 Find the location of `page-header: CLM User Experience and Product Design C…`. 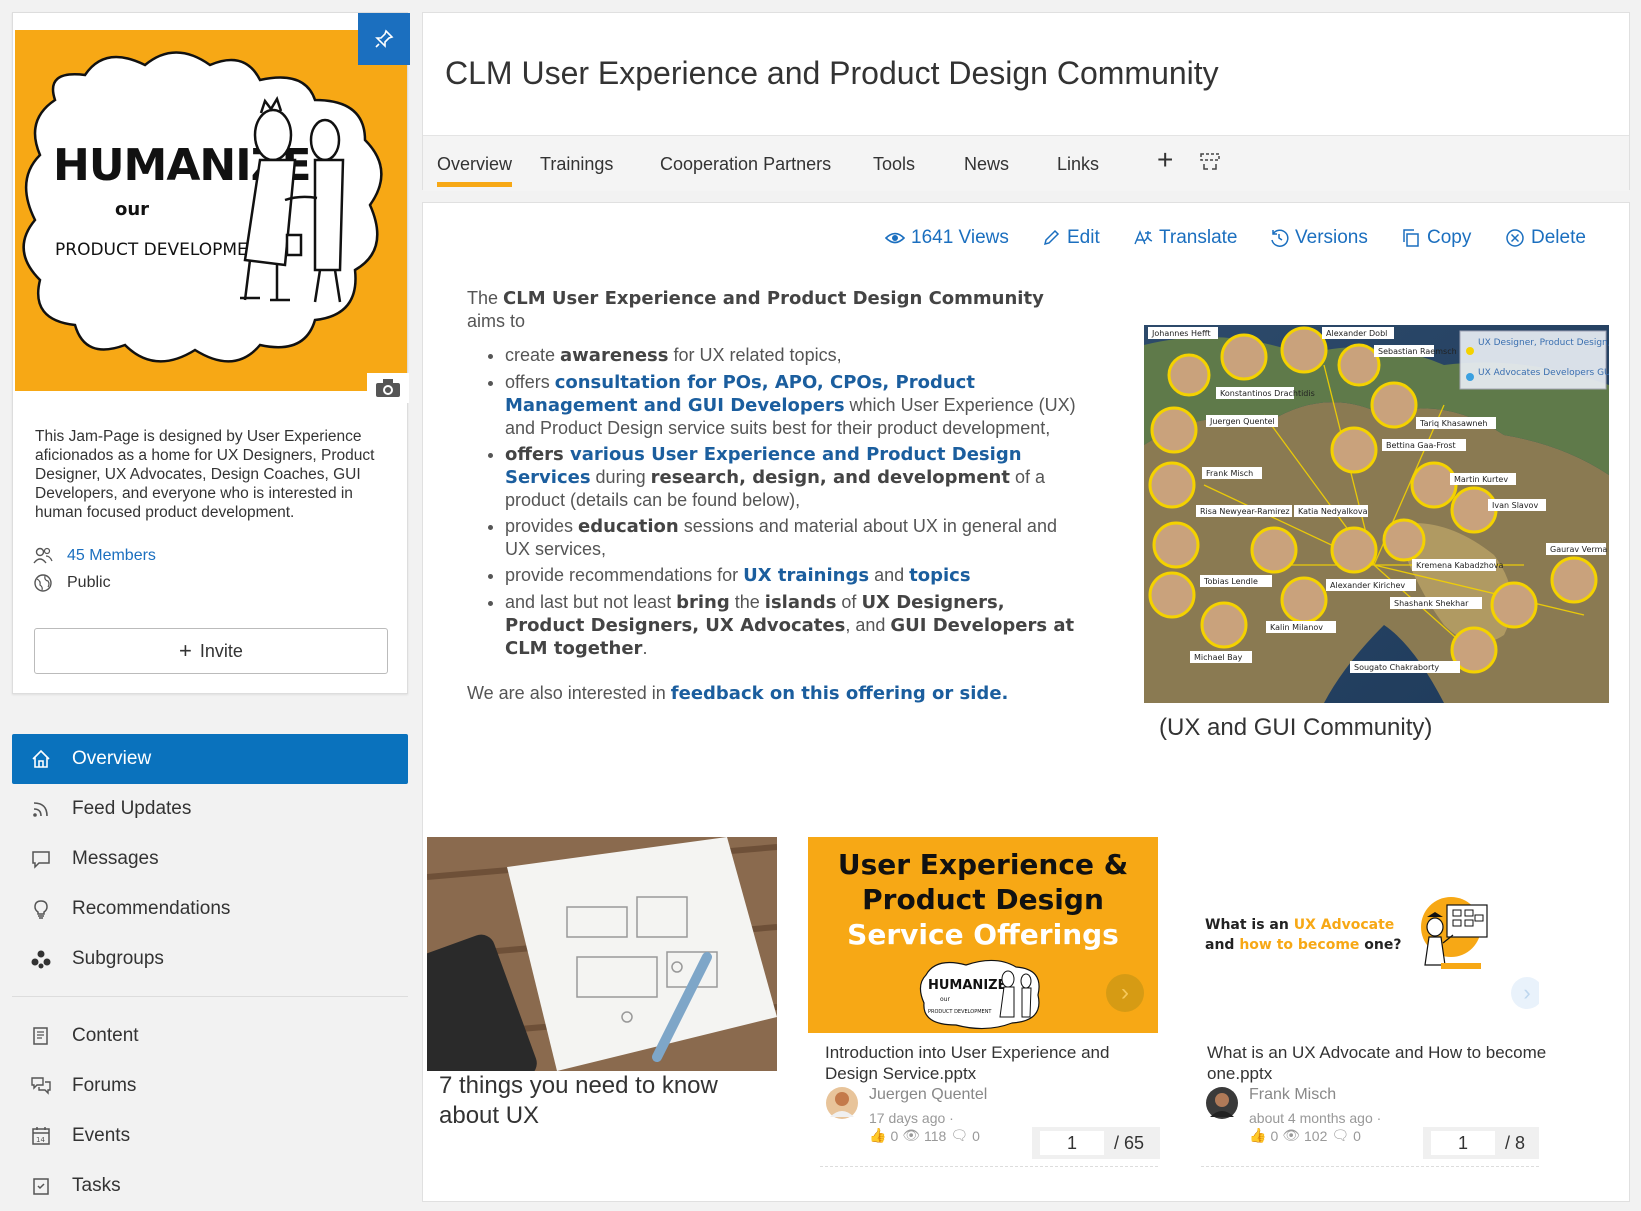

page-header: CLM User Experience and Product Design C… is located at coordinates (1026, 101).